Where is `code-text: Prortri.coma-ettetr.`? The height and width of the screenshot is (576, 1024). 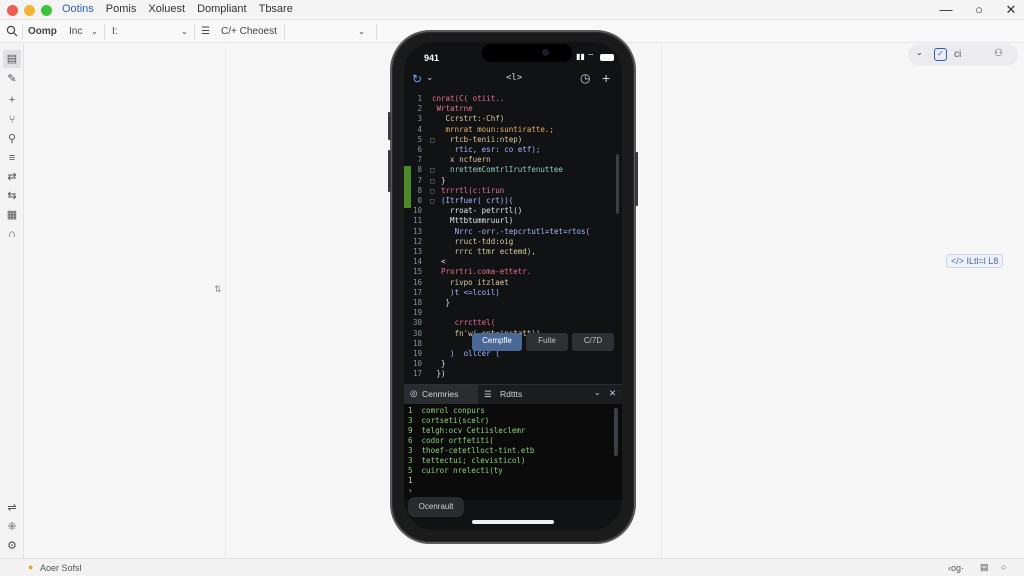 code-text: Prortri.coma-ettetr. is located at coordinates (482, 272).